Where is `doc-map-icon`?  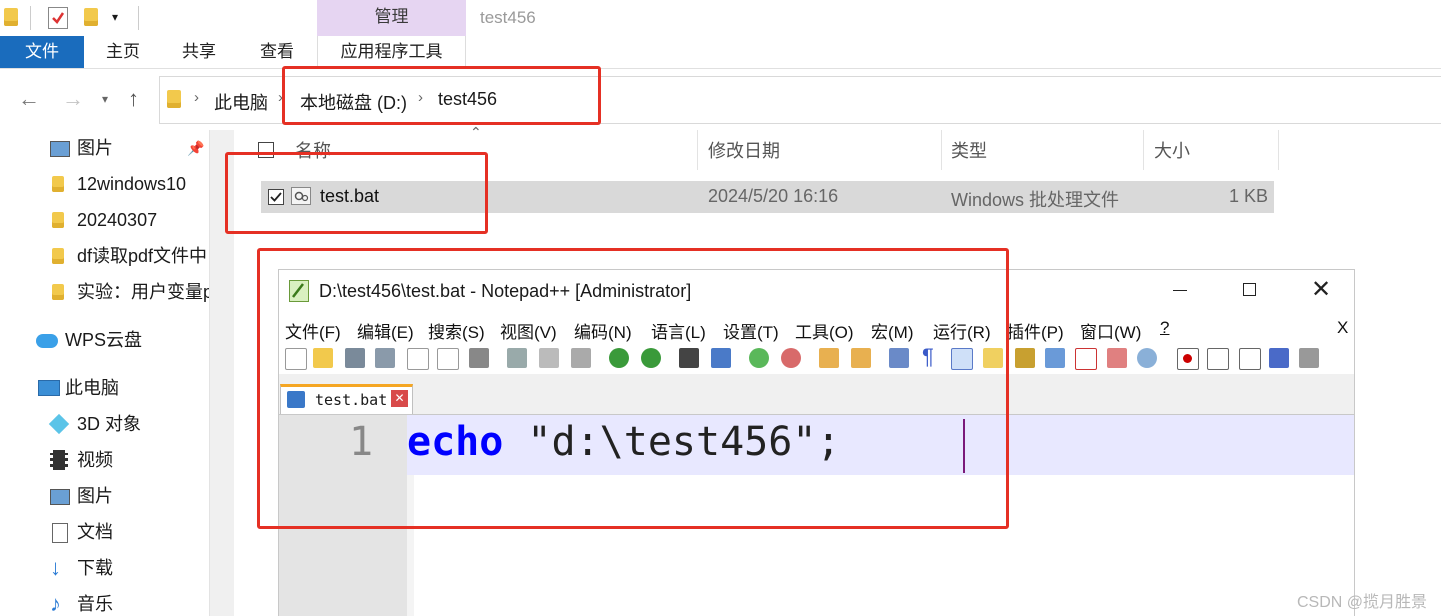 doc-map-icon is located at coordinates (1025, 358).